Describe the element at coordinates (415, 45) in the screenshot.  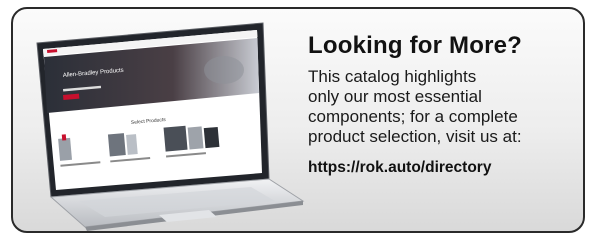
I see `promo-heading: Looking for More?` at that location.